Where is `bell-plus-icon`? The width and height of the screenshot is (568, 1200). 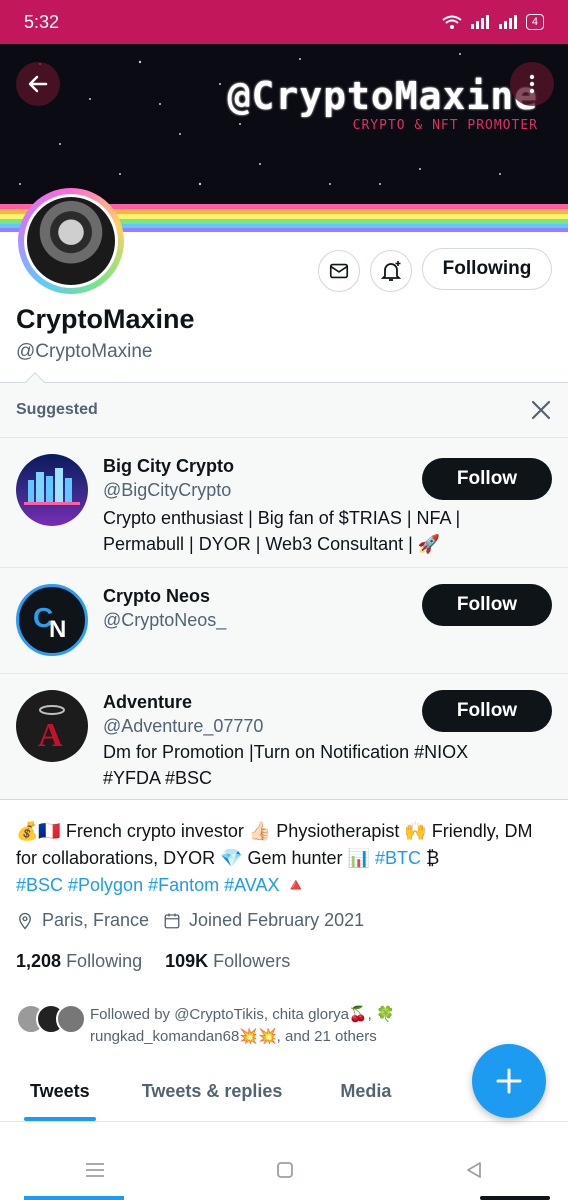 bell-plus-icon is located at coordinates (391, 271).